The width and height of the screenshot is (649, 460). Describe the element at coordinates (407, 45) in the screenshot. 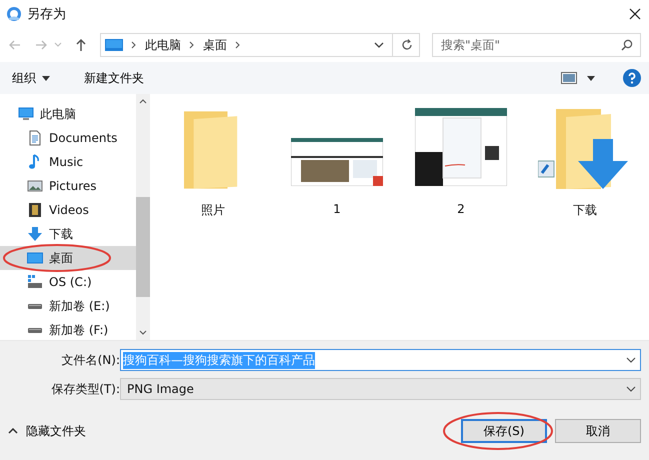

I see `refresh-icon` at that location.